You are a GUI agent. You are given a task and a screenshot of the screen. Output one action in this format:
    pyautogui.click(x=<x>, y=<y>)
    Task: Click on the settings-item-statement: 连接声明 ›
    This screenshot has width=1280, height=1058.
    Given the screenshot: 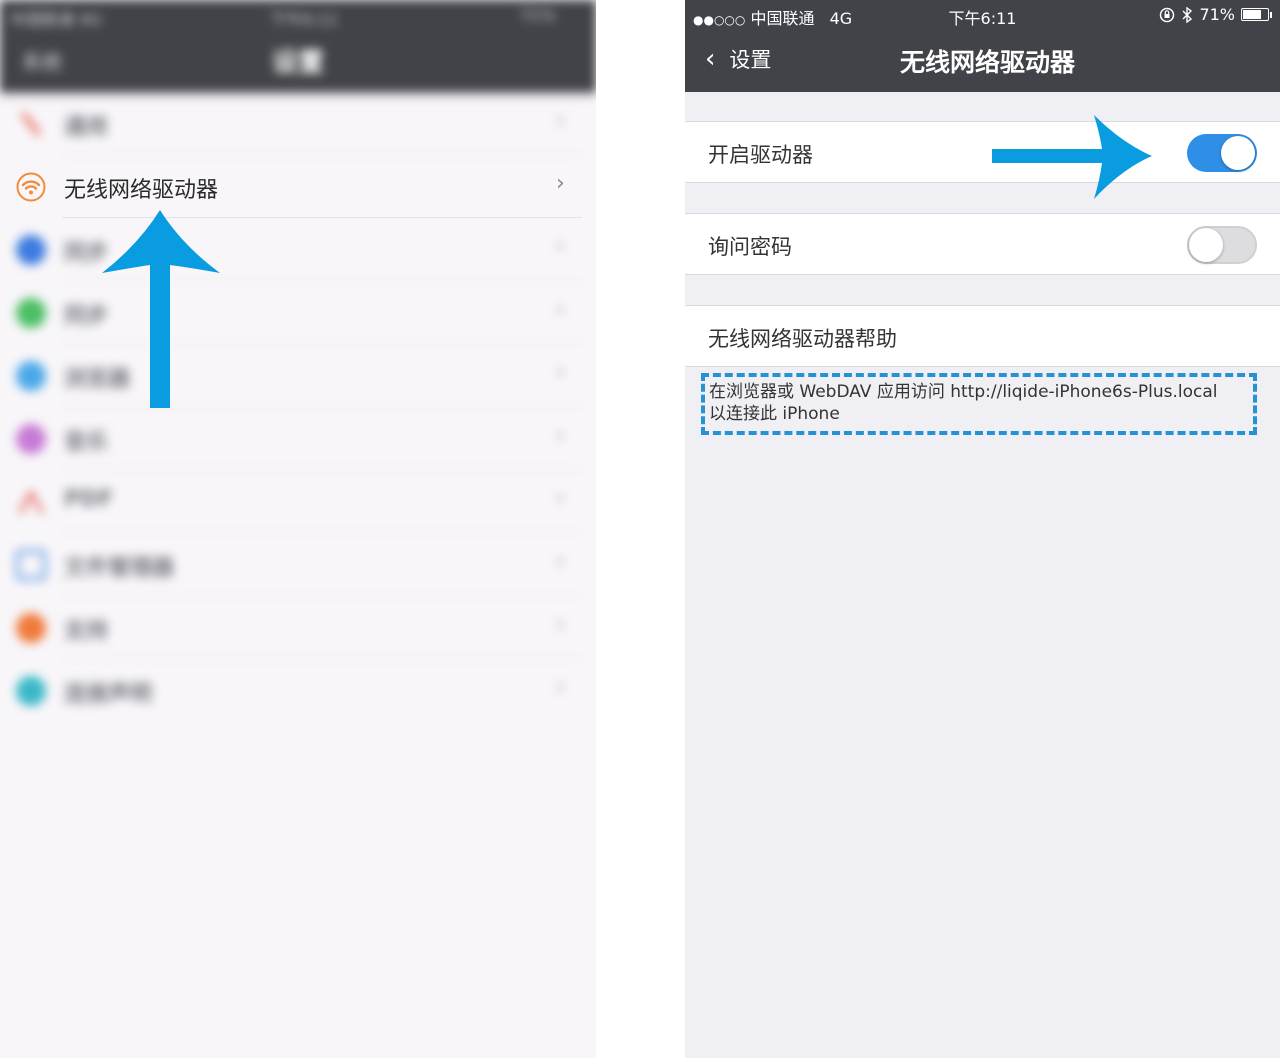 What is the action you would take?
    pyautogui.click(x=298, y=690)
    